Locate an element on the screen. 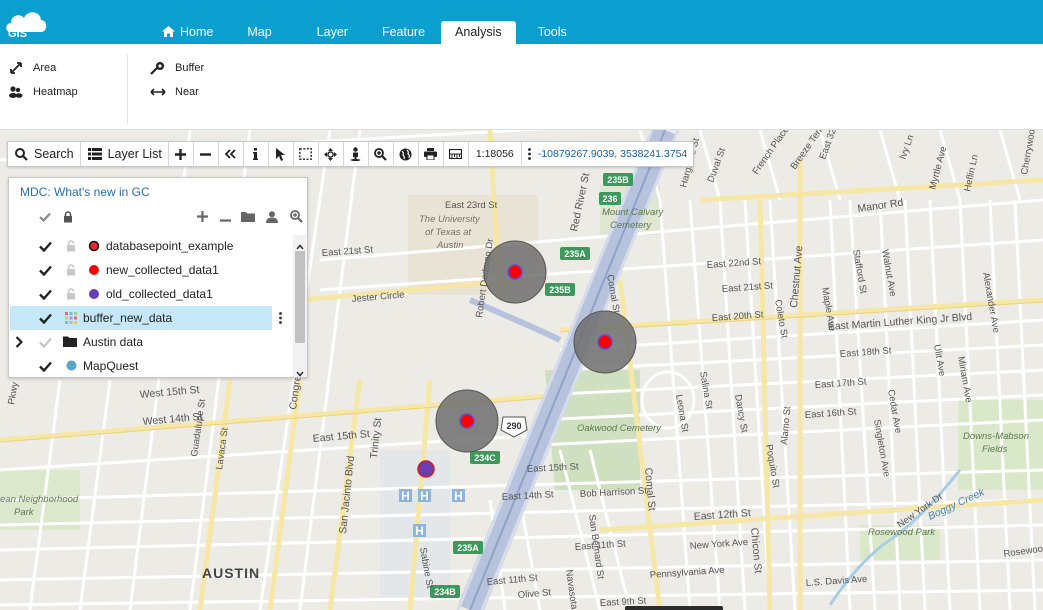 This screenshot has height=610, width=1043. zoom-in-button is located at coordinates (181, 154).